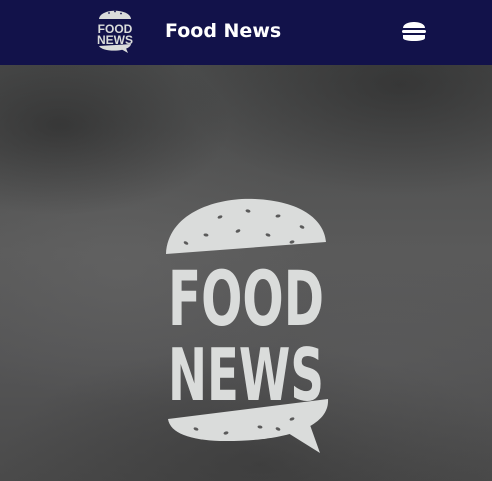  I want to click on site-header: FOOD NEWS Food News, so click(246, 32).